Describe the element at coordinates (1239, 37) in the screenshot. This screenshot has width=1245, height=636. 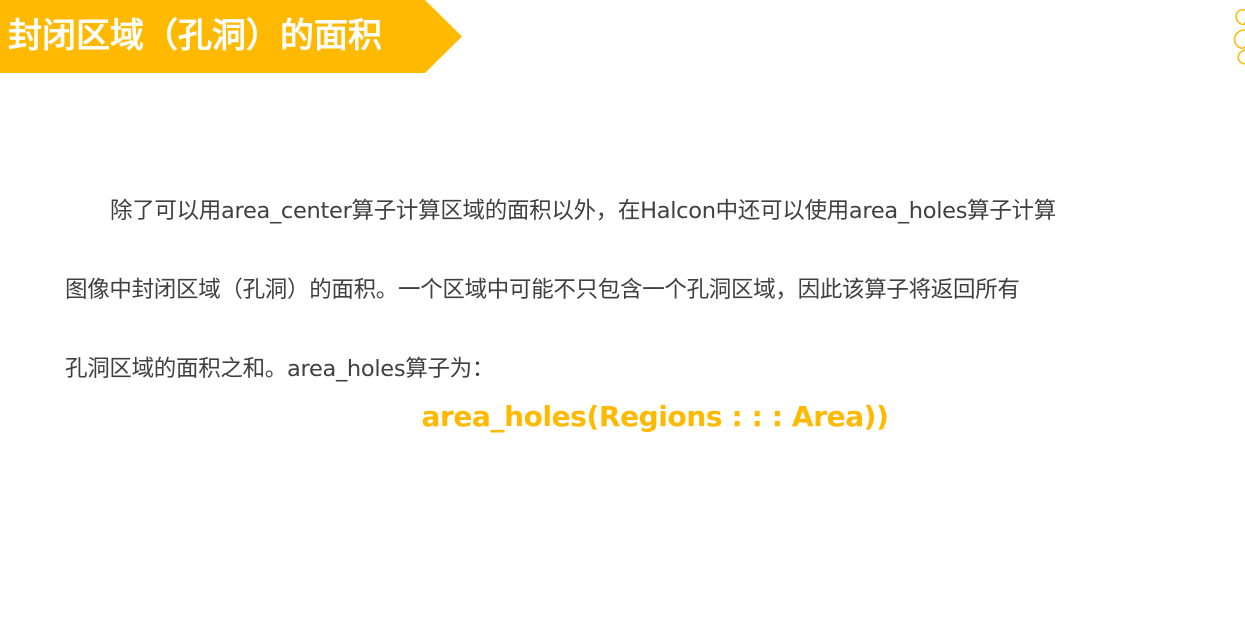
I see `curl-ornament-icon` at that location.